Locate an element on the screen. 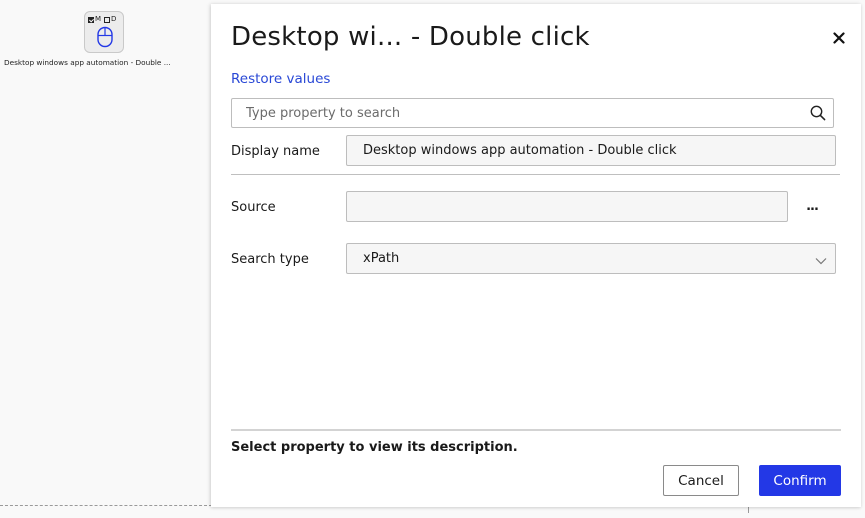  close-icon is located at coordinates (839, 38).